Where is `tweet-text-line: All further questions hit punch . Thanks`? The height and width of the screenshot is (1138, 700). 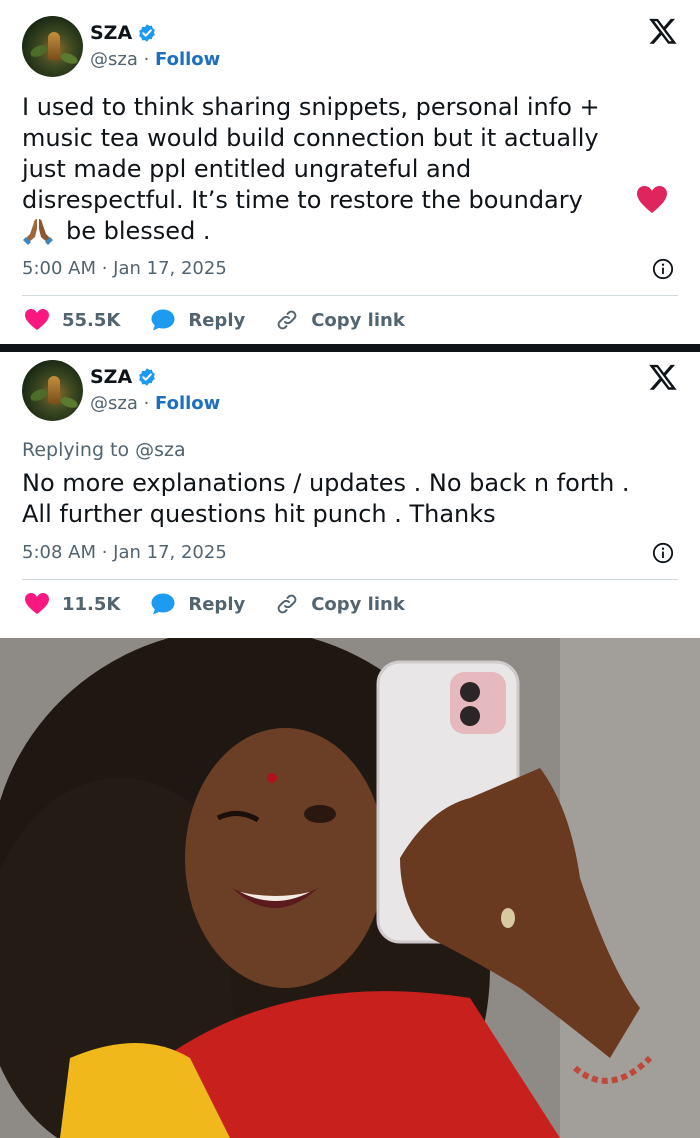 tweet-text-line: All further questions hit punch . Thanks is located at coordinates (259, 514).